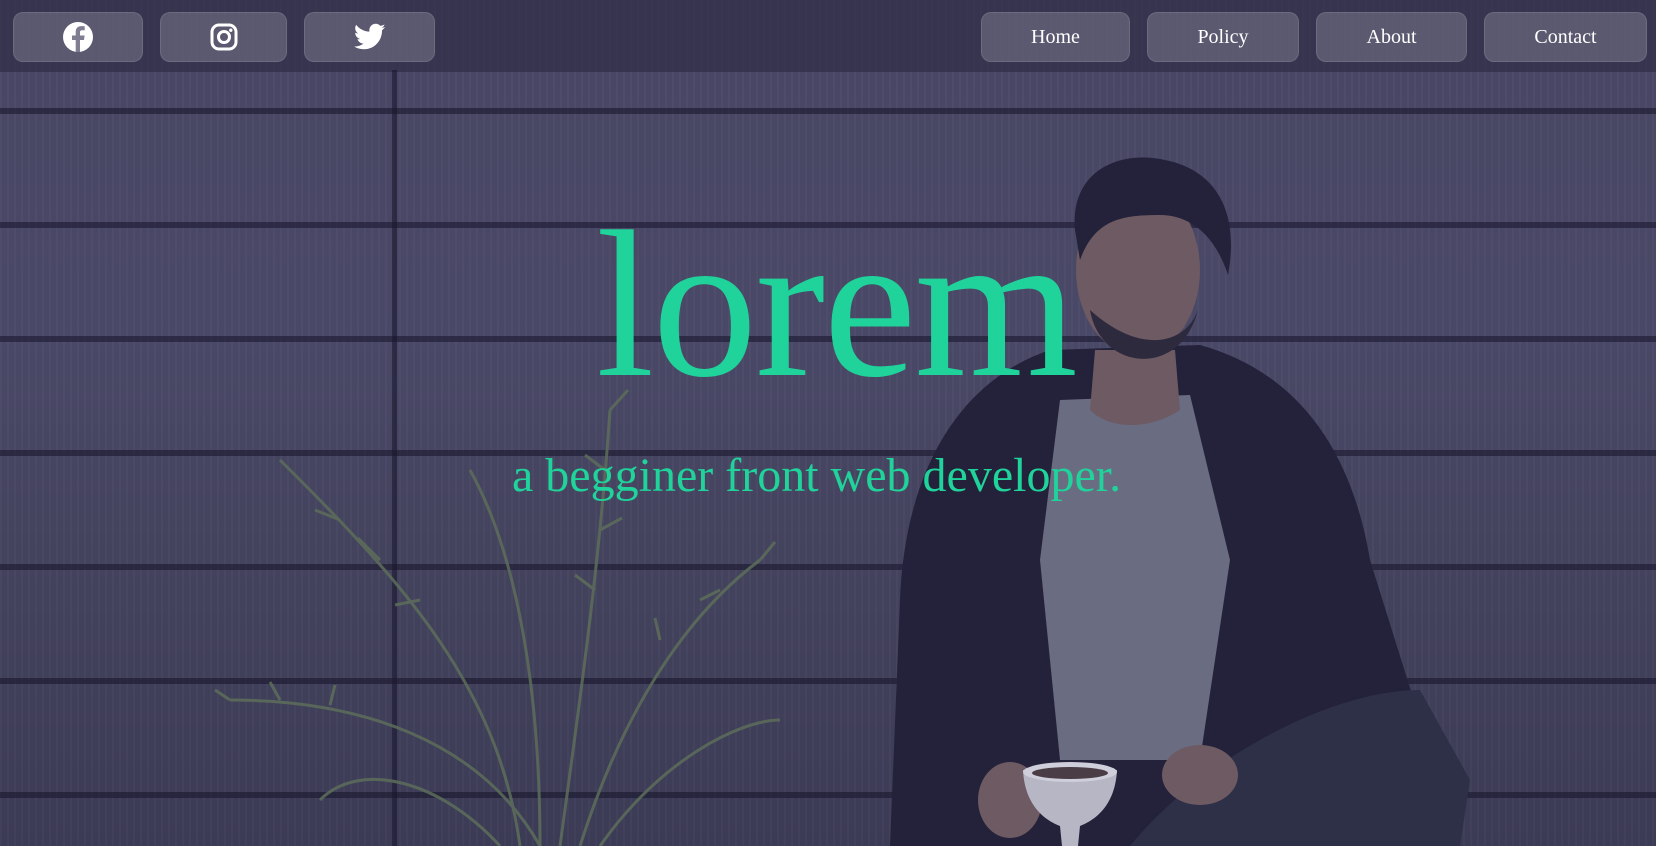 Image resolution: width=1656 pixels, height=846 pixels. I want to click on nav-about-button: About, so click(1391, 37).